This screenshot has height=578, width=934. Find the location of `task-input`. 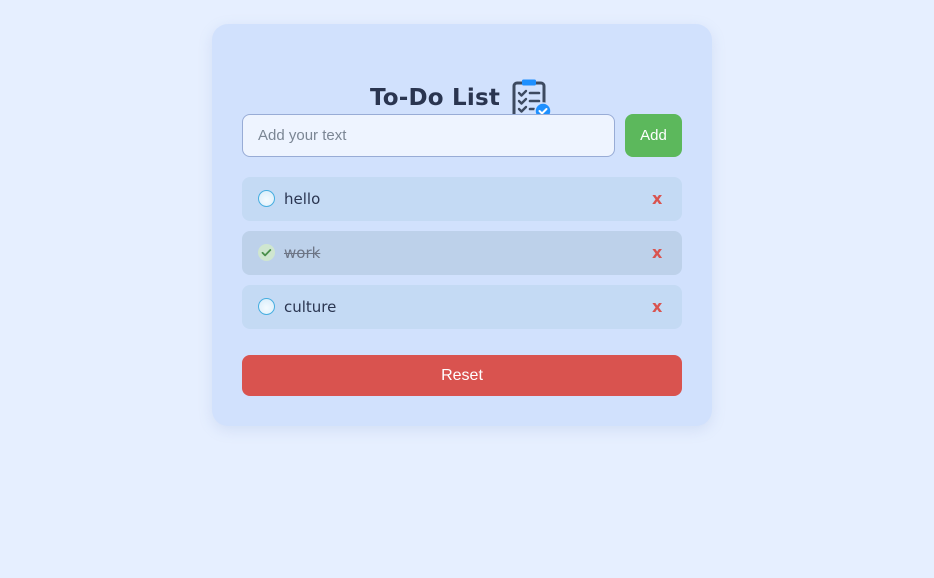

task-input is located at coordinates (428, 135).